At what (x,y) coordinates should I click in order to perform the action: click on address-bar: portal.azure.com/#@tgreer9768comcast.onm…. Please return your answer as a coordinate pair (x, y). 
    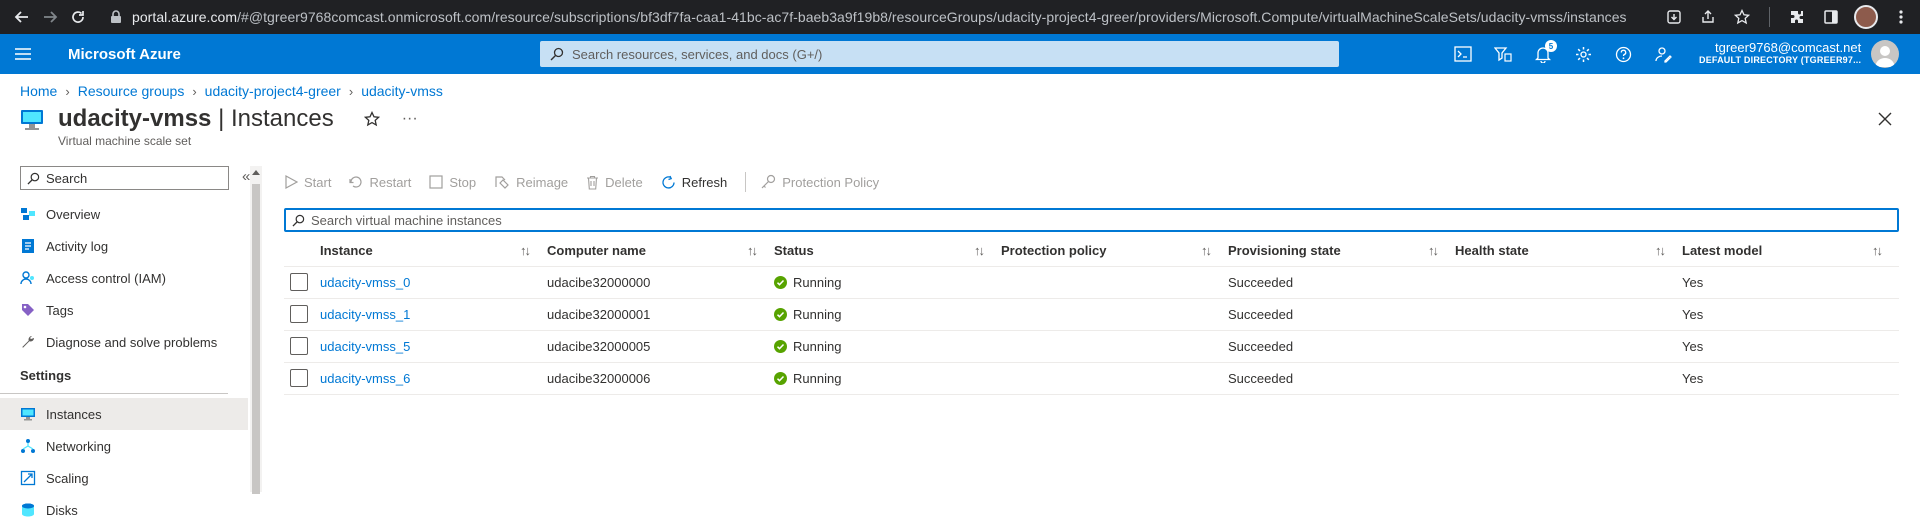
    Looking at the image, I should click on (874, 17).